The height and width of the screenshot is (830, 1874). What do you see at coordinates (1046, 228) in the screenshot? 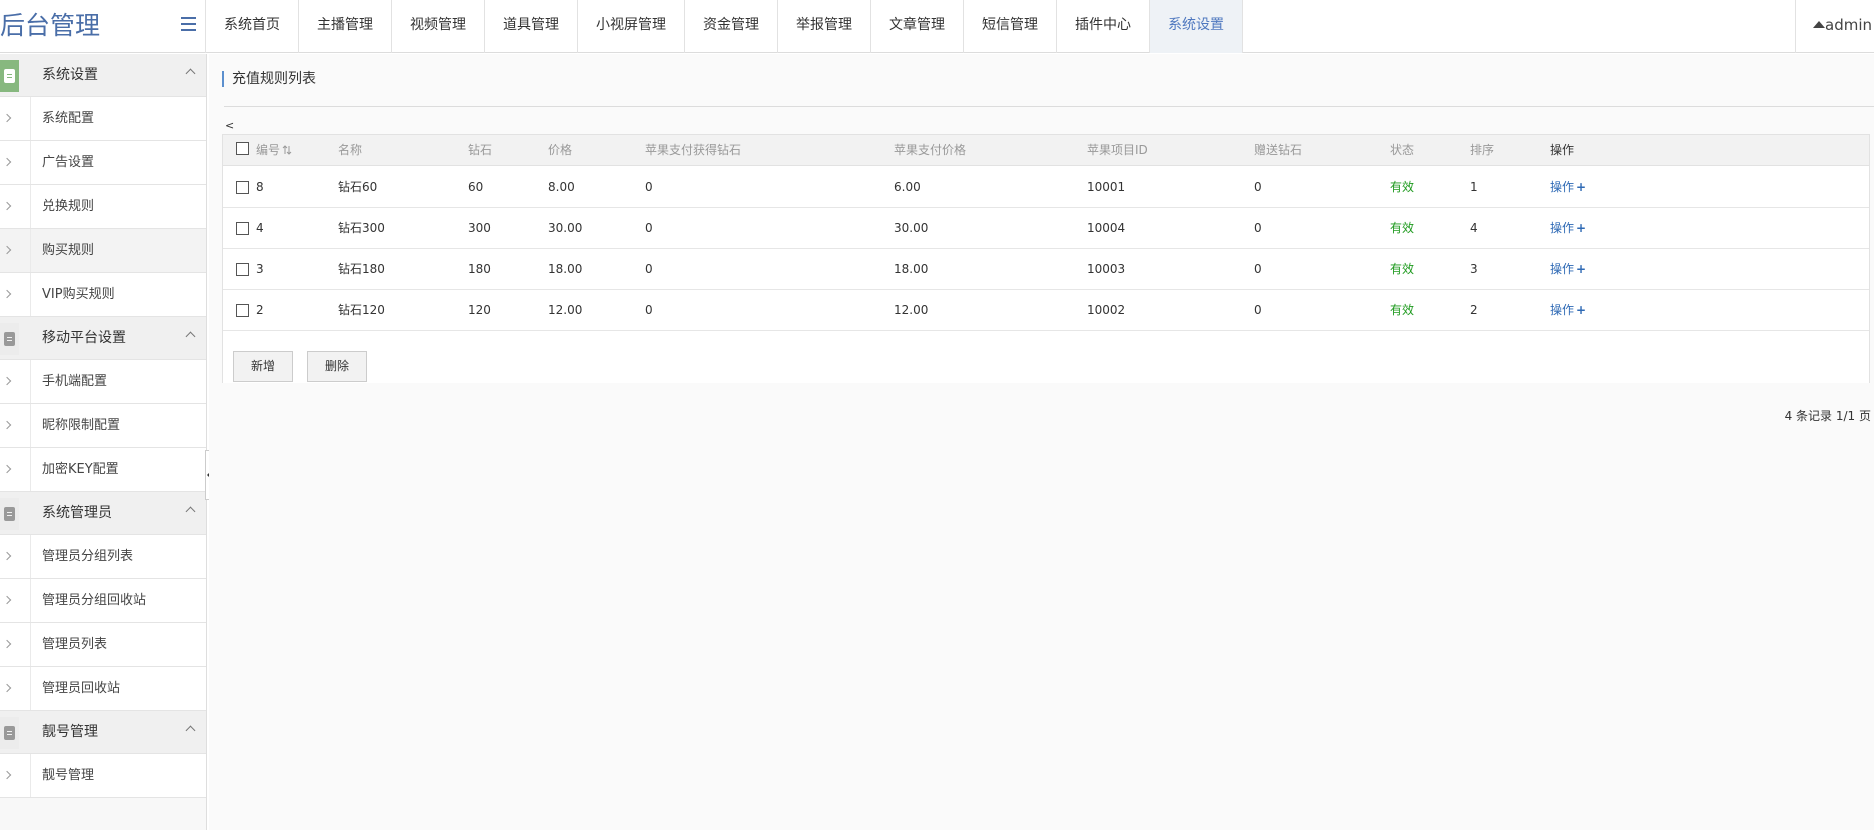
I see `table-row: 4 钻石300 300 30.00 0 30.00 10004 0 有效 4 操作 +` at bounding box center [1046, 228].